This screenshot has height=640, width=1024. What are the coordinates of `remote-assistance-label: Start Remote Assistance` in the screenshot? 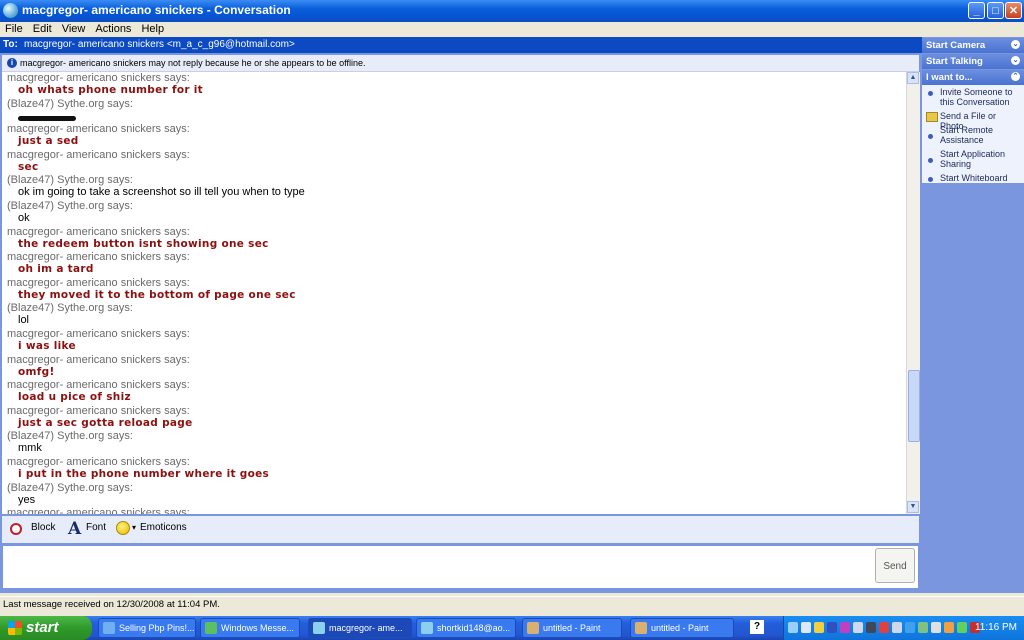 It's located at (967, 135).